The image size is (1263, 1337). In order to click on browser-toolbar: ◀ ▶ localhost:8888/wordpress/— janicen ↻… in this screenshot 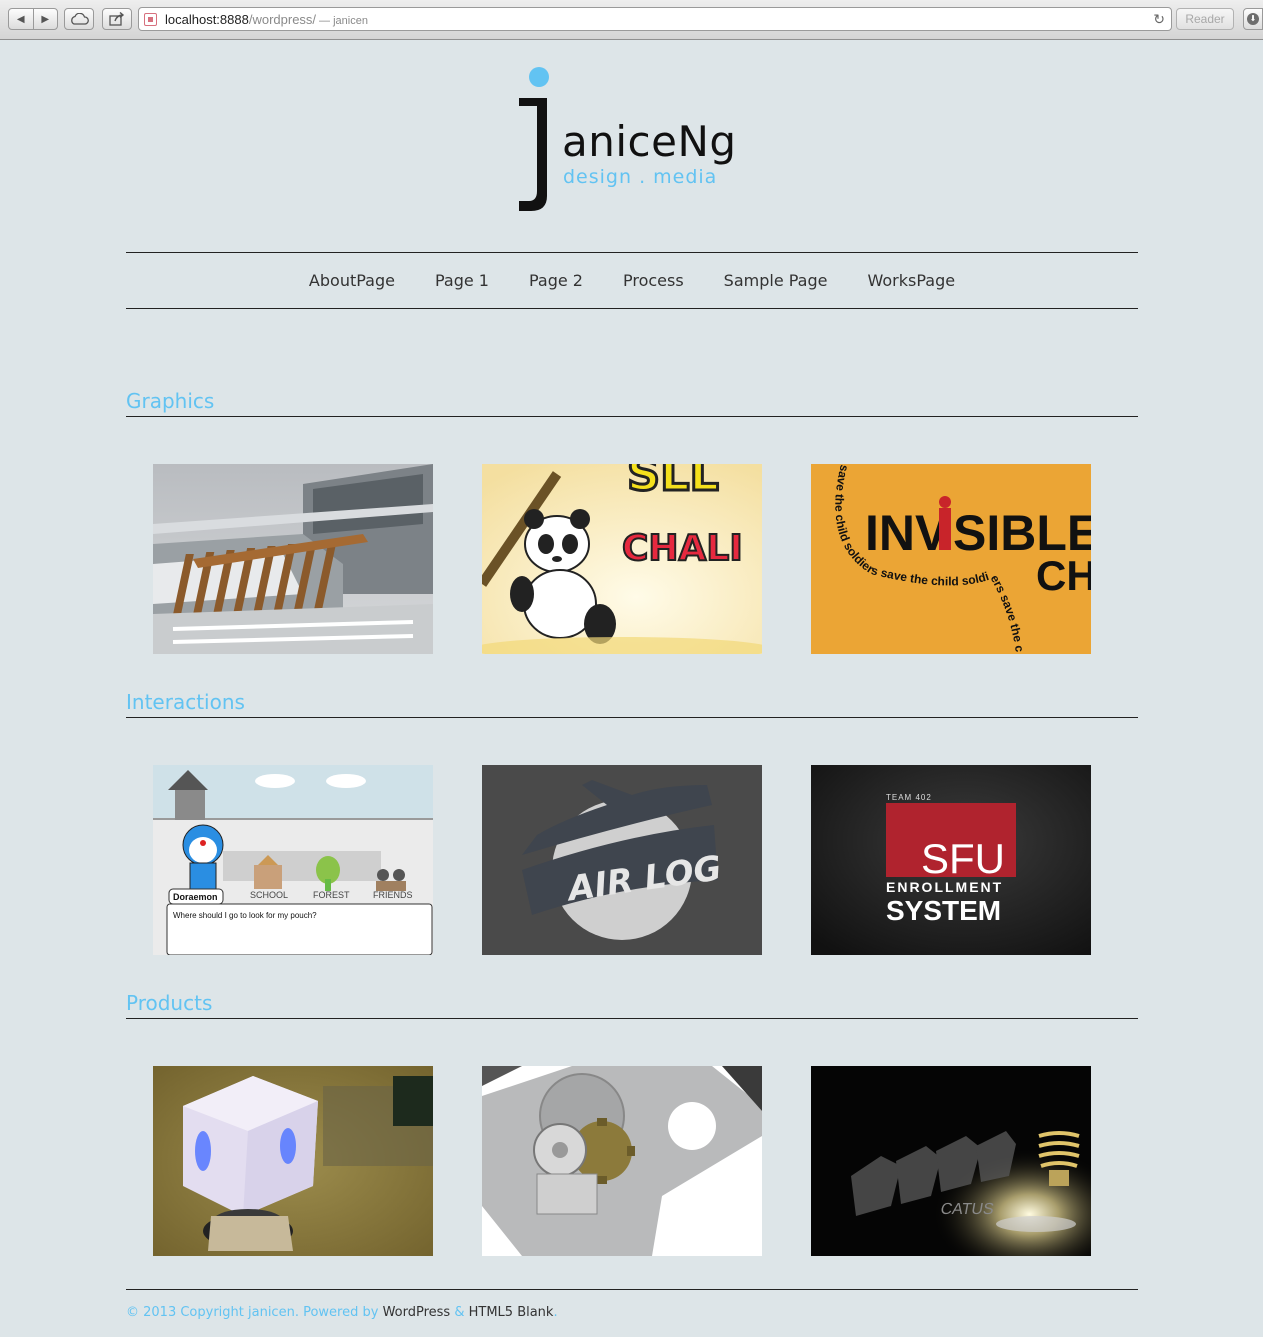, I will do `click(631, 20)`.